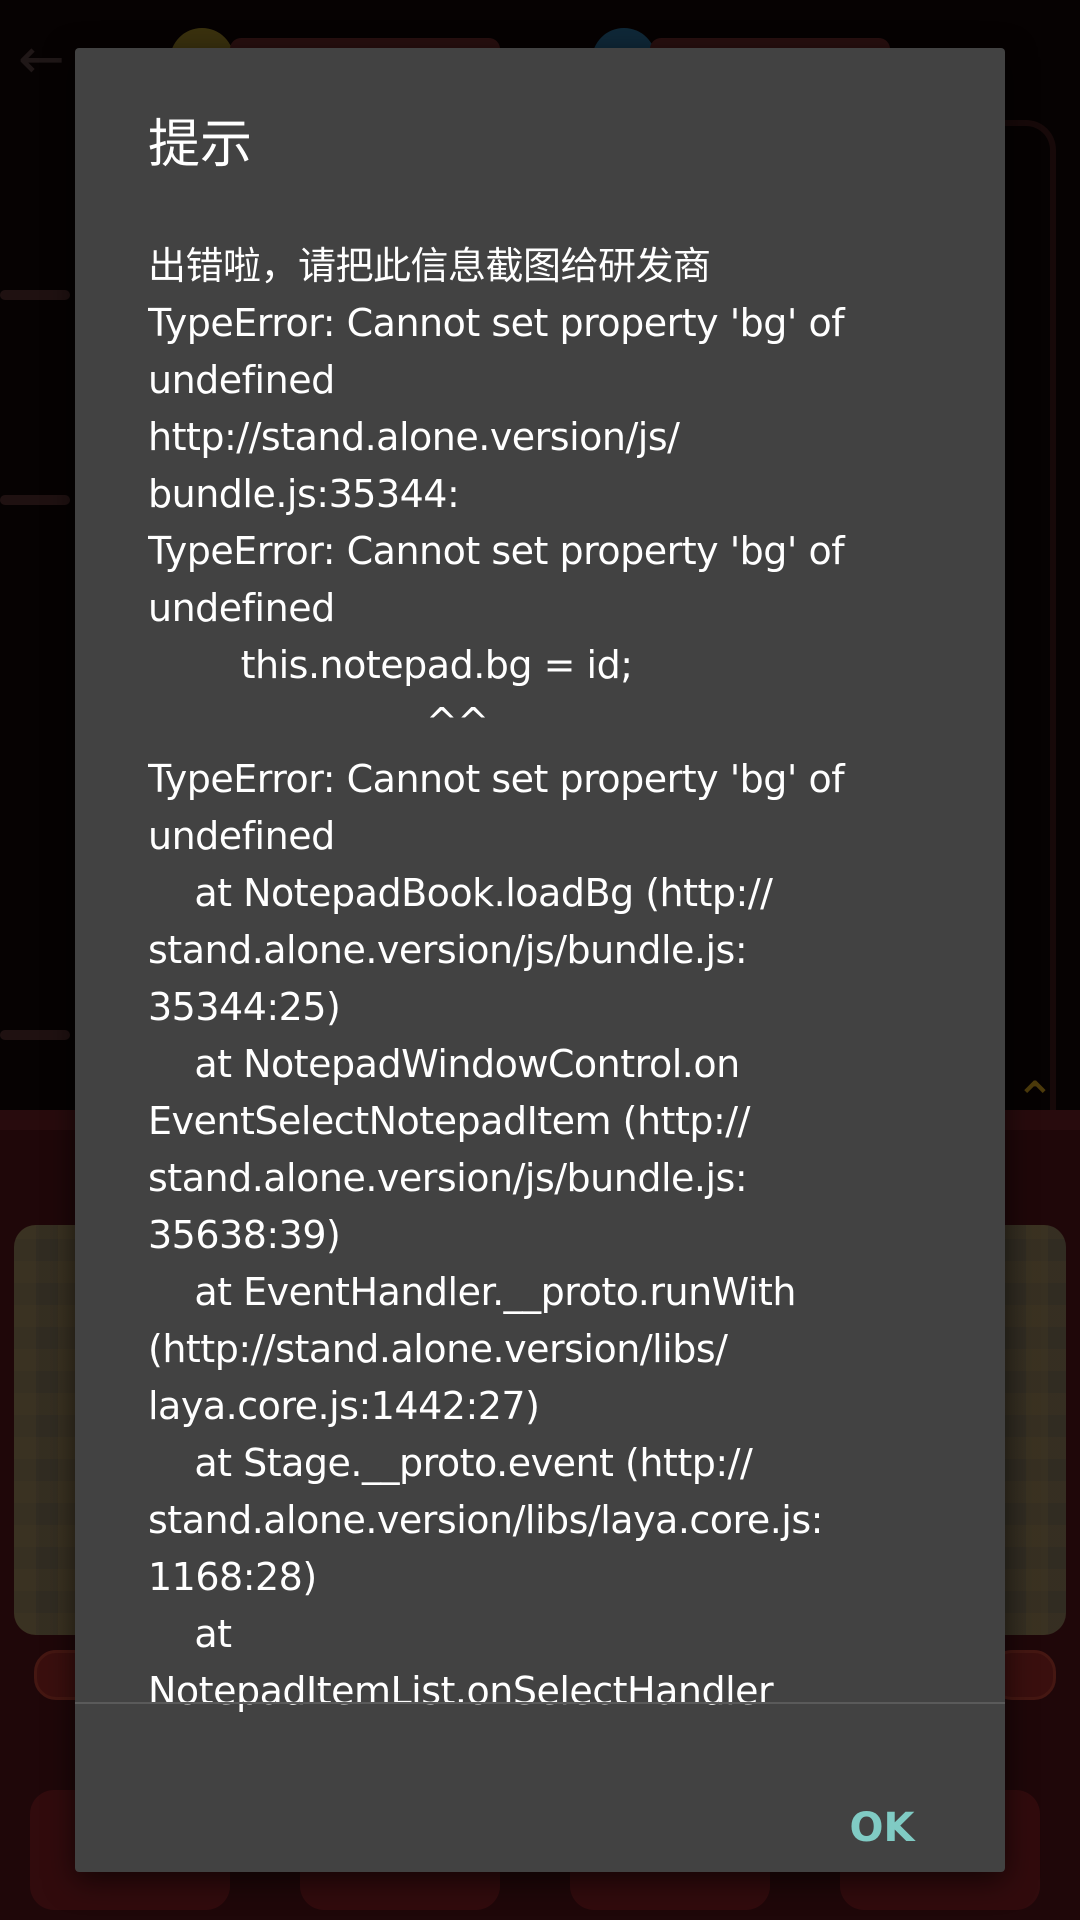  Describe the element at coordinates (540, 1703) in the screenshot. I see `dialog-divider` at that location.